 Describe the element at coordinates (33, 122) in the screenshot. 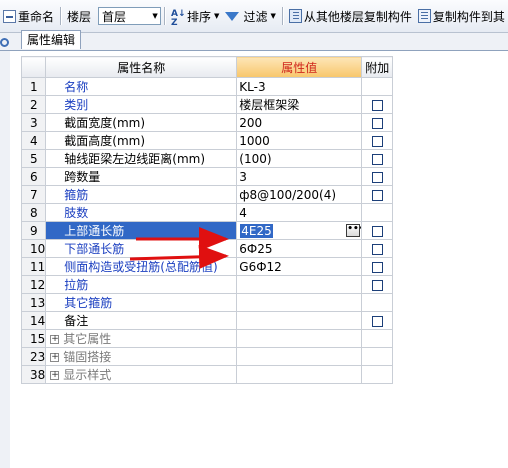

I see `row-number: 3` at that location.